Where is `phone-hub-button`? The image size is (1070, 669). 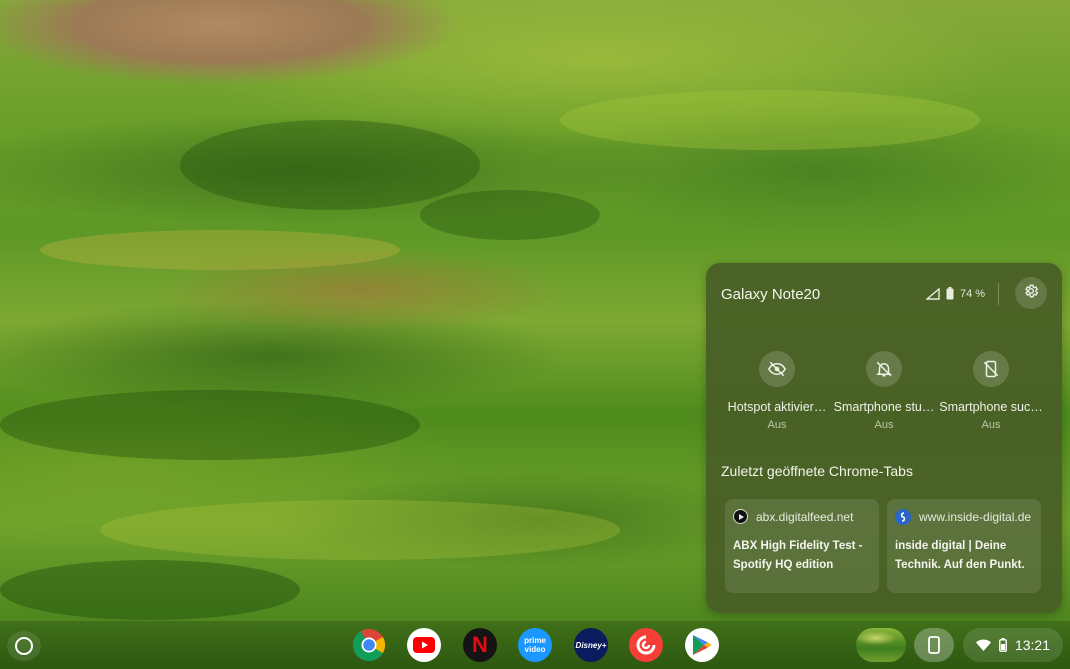 phone-hub-button is located at coordinates (934, 645).